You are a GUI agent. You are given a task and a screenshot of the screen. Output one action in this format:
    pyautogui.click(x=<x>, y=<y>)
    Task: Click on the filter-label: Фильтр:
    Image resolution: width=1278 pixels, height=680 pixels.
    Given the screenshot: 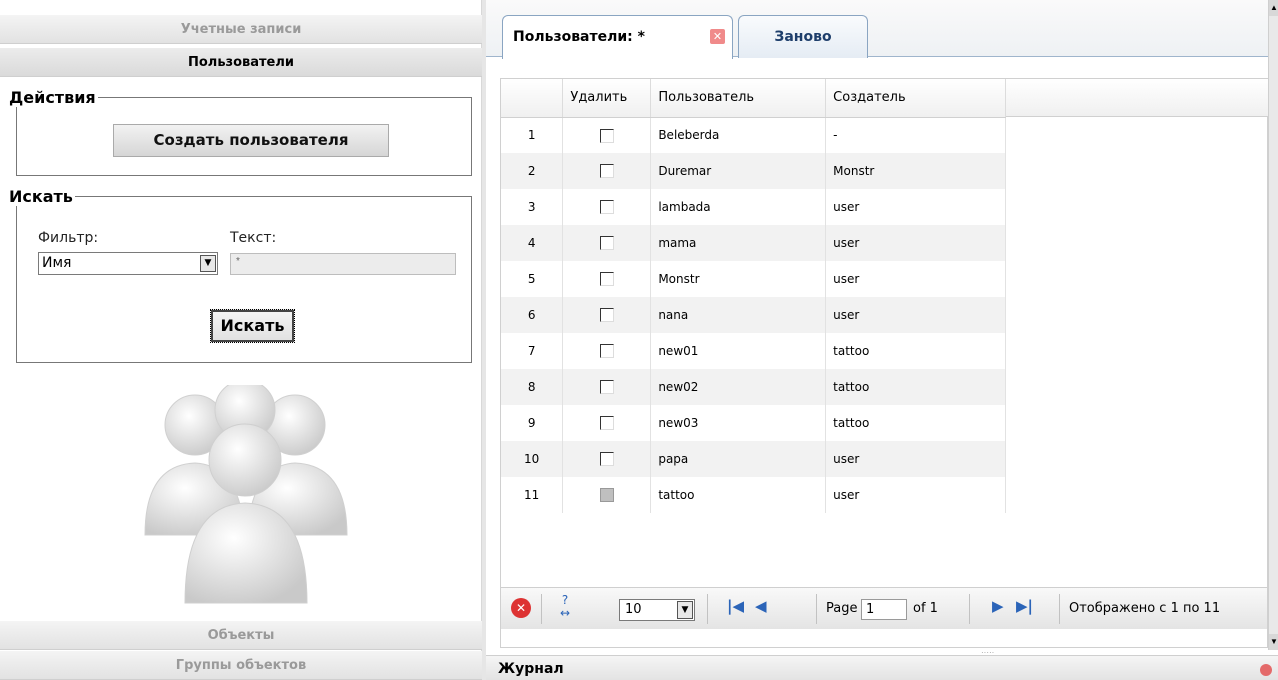 What is the action you would take?
    pyautogui.click(x=68, y=238)
    